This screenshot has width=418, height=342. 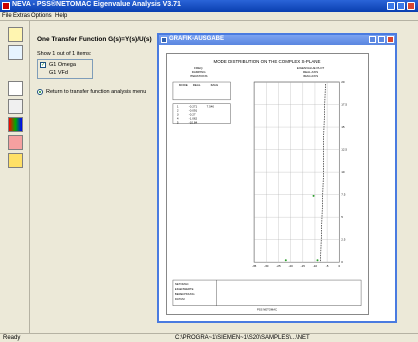 What do you see at coordinates (61, 16) in the screenshot?
I see `menu-help: Help` at bounding box center [61, 16].